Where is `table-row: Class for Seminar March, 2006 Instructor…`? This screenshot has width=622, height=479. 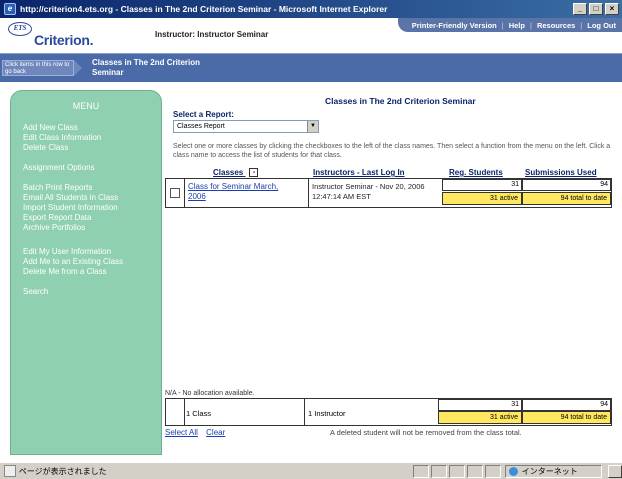 table-row: Class for Seminar March, 2006 Instructor… is located at coordinates (388, 193).